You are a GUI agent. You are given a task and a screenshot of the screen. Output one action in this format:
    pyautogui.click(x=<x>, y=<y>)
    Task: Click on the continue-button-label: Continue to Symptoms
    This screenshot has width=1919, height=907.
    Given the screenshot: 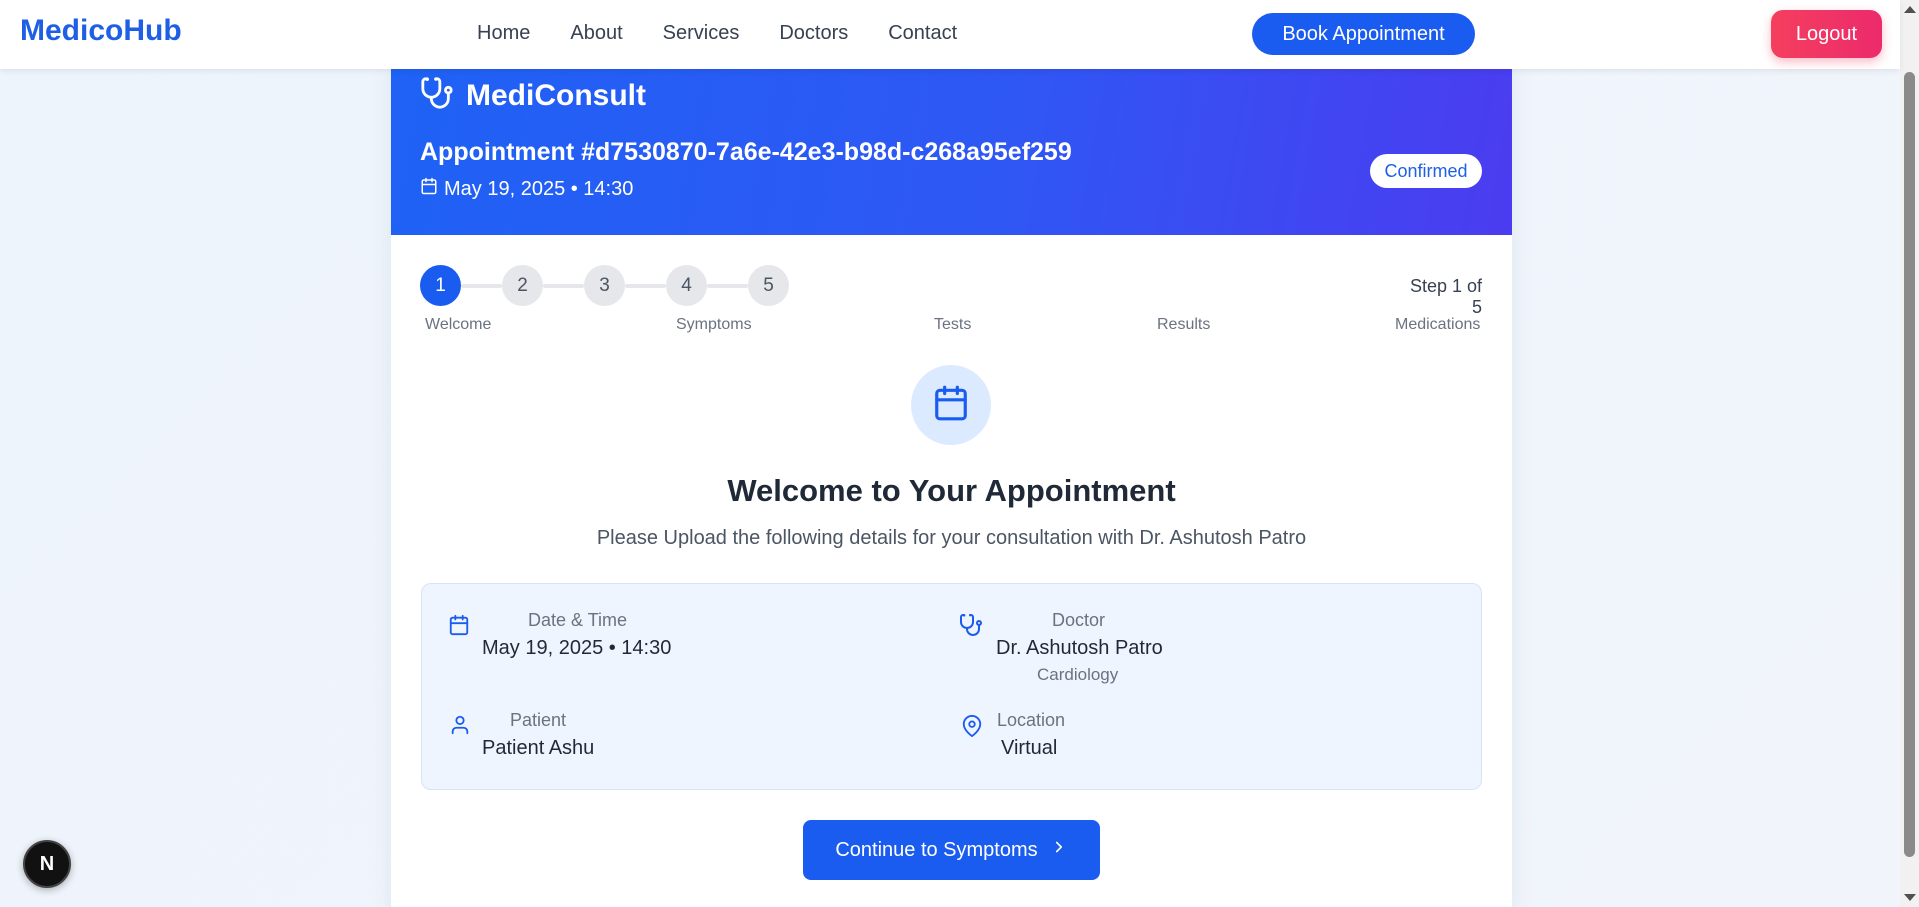 What is the action you would take?
    pyautogui.click(x=936, y=849)
    